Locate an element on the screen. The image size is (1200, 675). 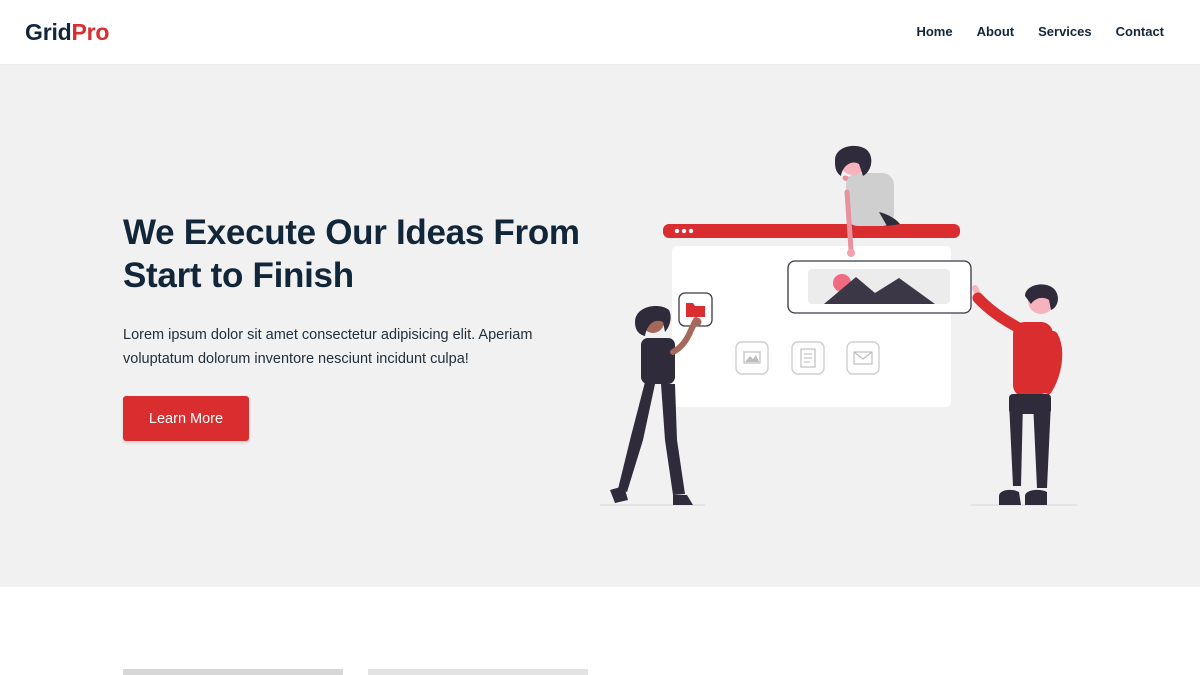
learn-more-button: Learn More is located at coordinates (186, 418).